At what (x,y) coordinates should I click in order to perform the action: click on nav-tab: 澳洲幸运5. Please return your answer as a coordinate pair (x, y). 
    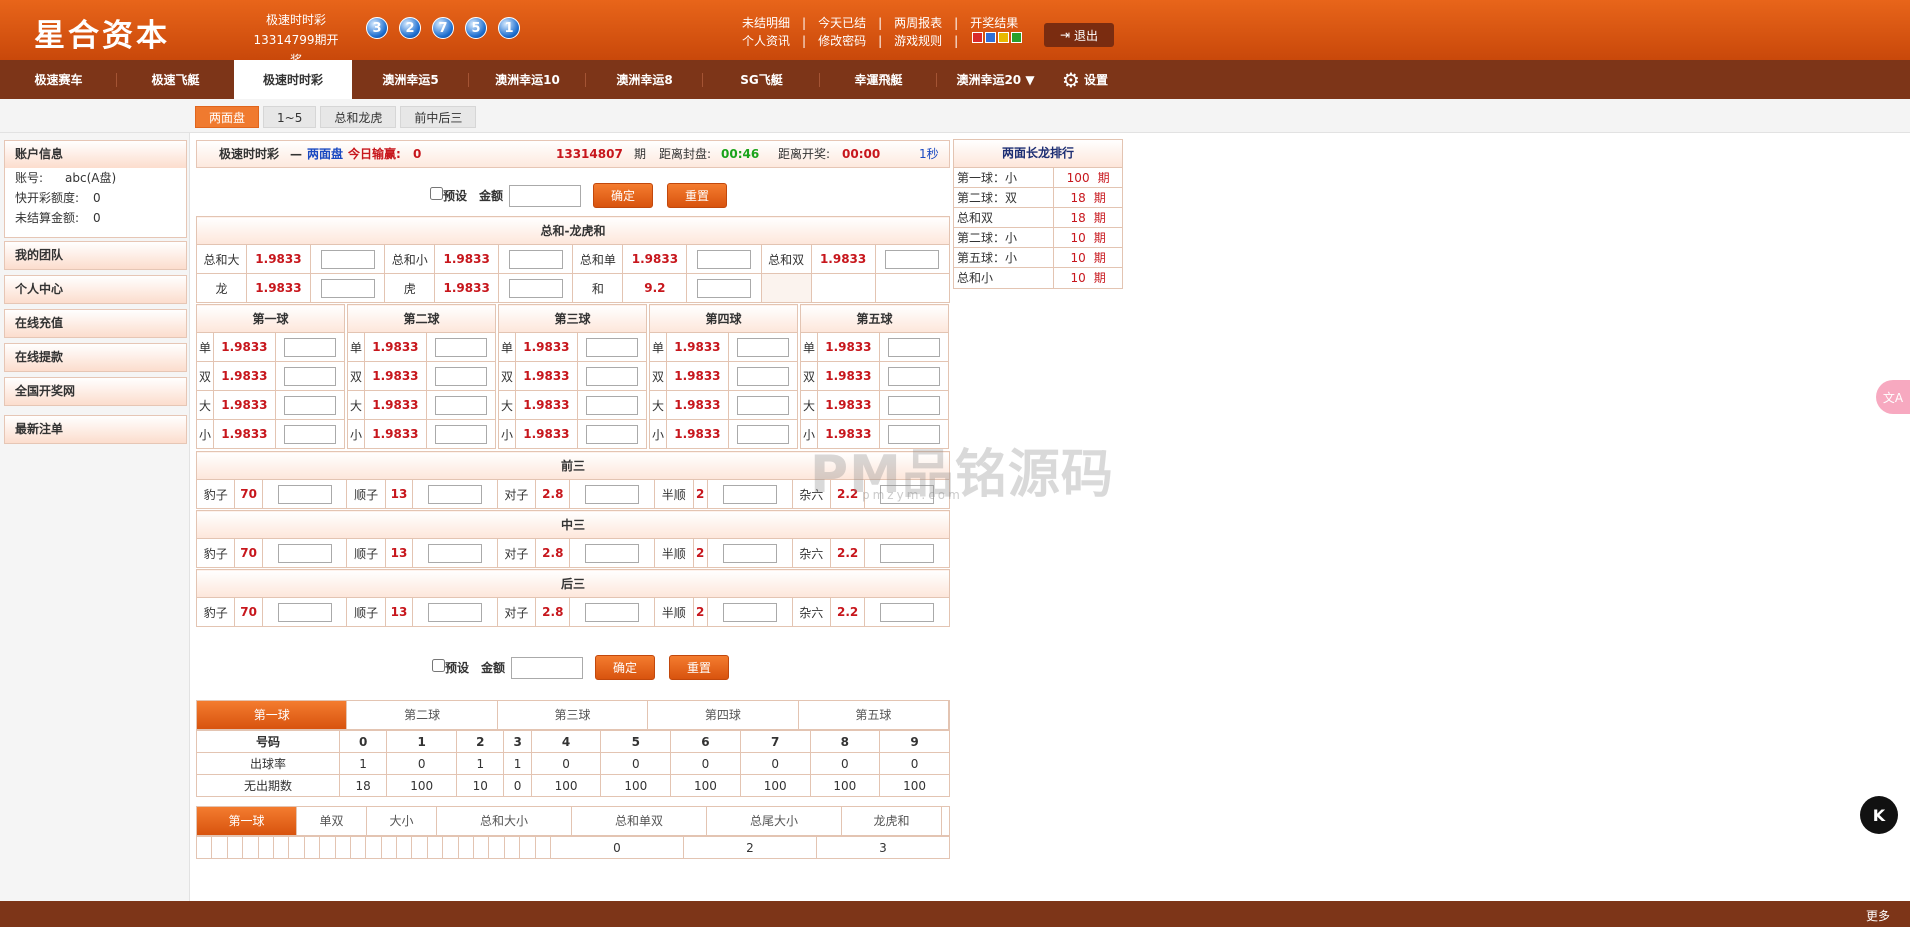
    Looking at the image, I should click on (410, 79).